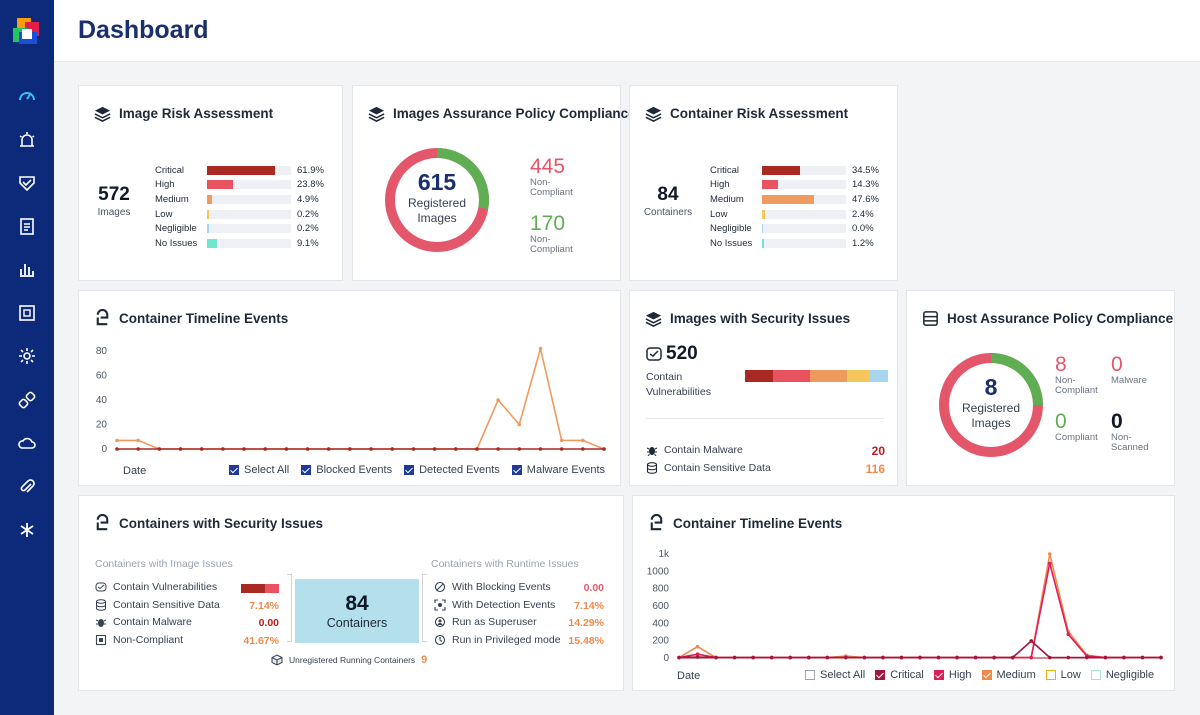 The height and width of the screenshot is (715, 1200). I want to click on legend-item: High, so click(952, 675).